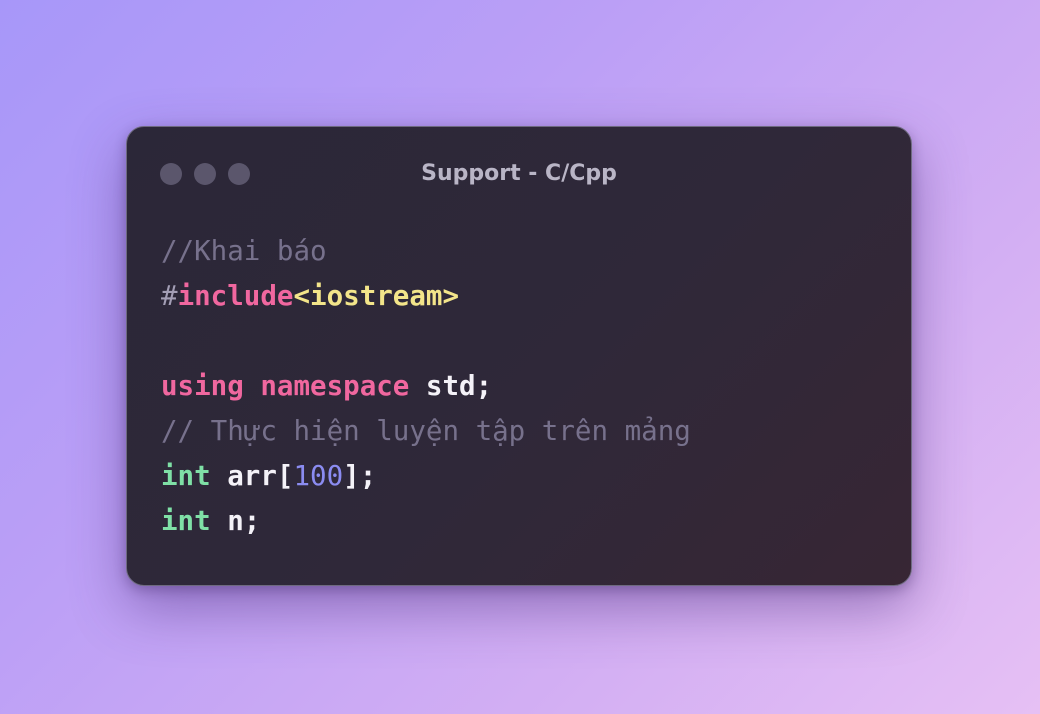 The image size is (1040, 714). What do you see at coordinates (169, 296) in the screenshot?
I see `code-token-hash: #` at bounding box center [169, 296].